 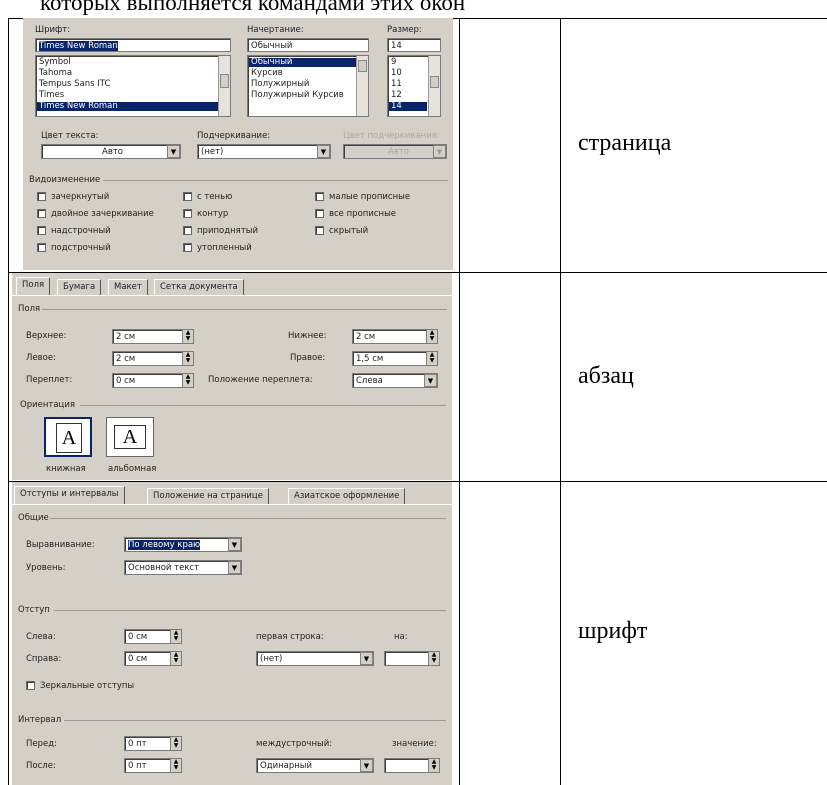 I want to click on before-spin: 0 пт ▲ ▼, so click(x=153, y=743).